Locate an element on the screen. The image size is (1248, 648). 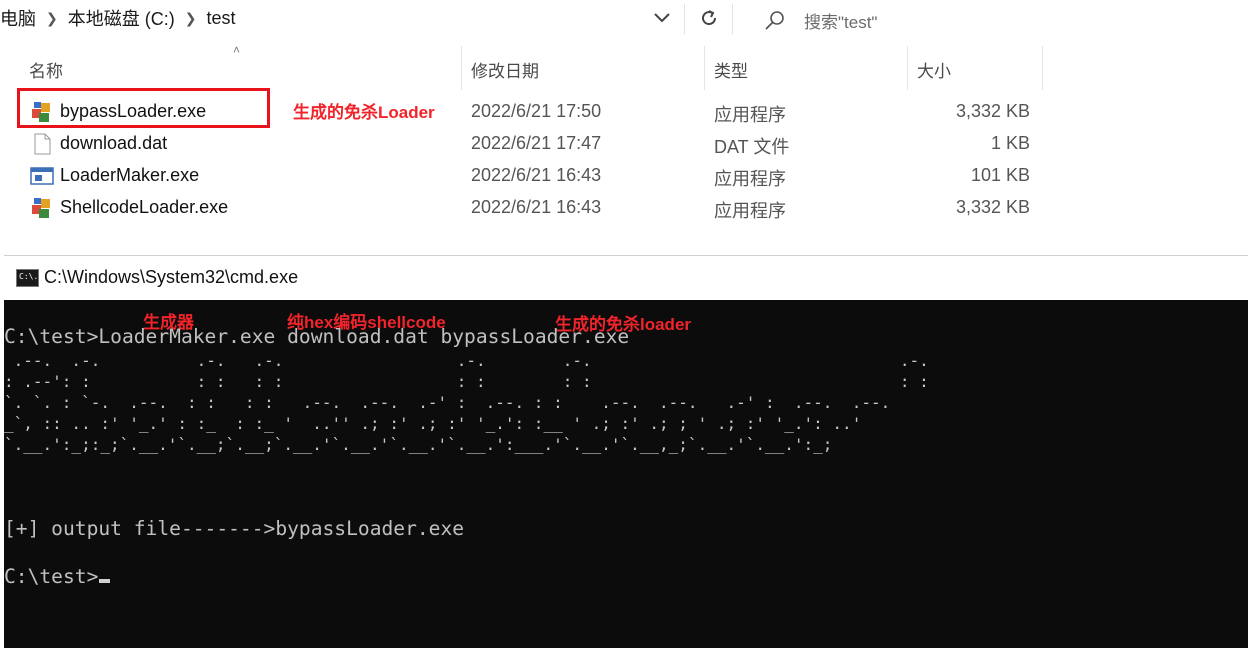
blank-file-icon is located at coordinates (42, 144).